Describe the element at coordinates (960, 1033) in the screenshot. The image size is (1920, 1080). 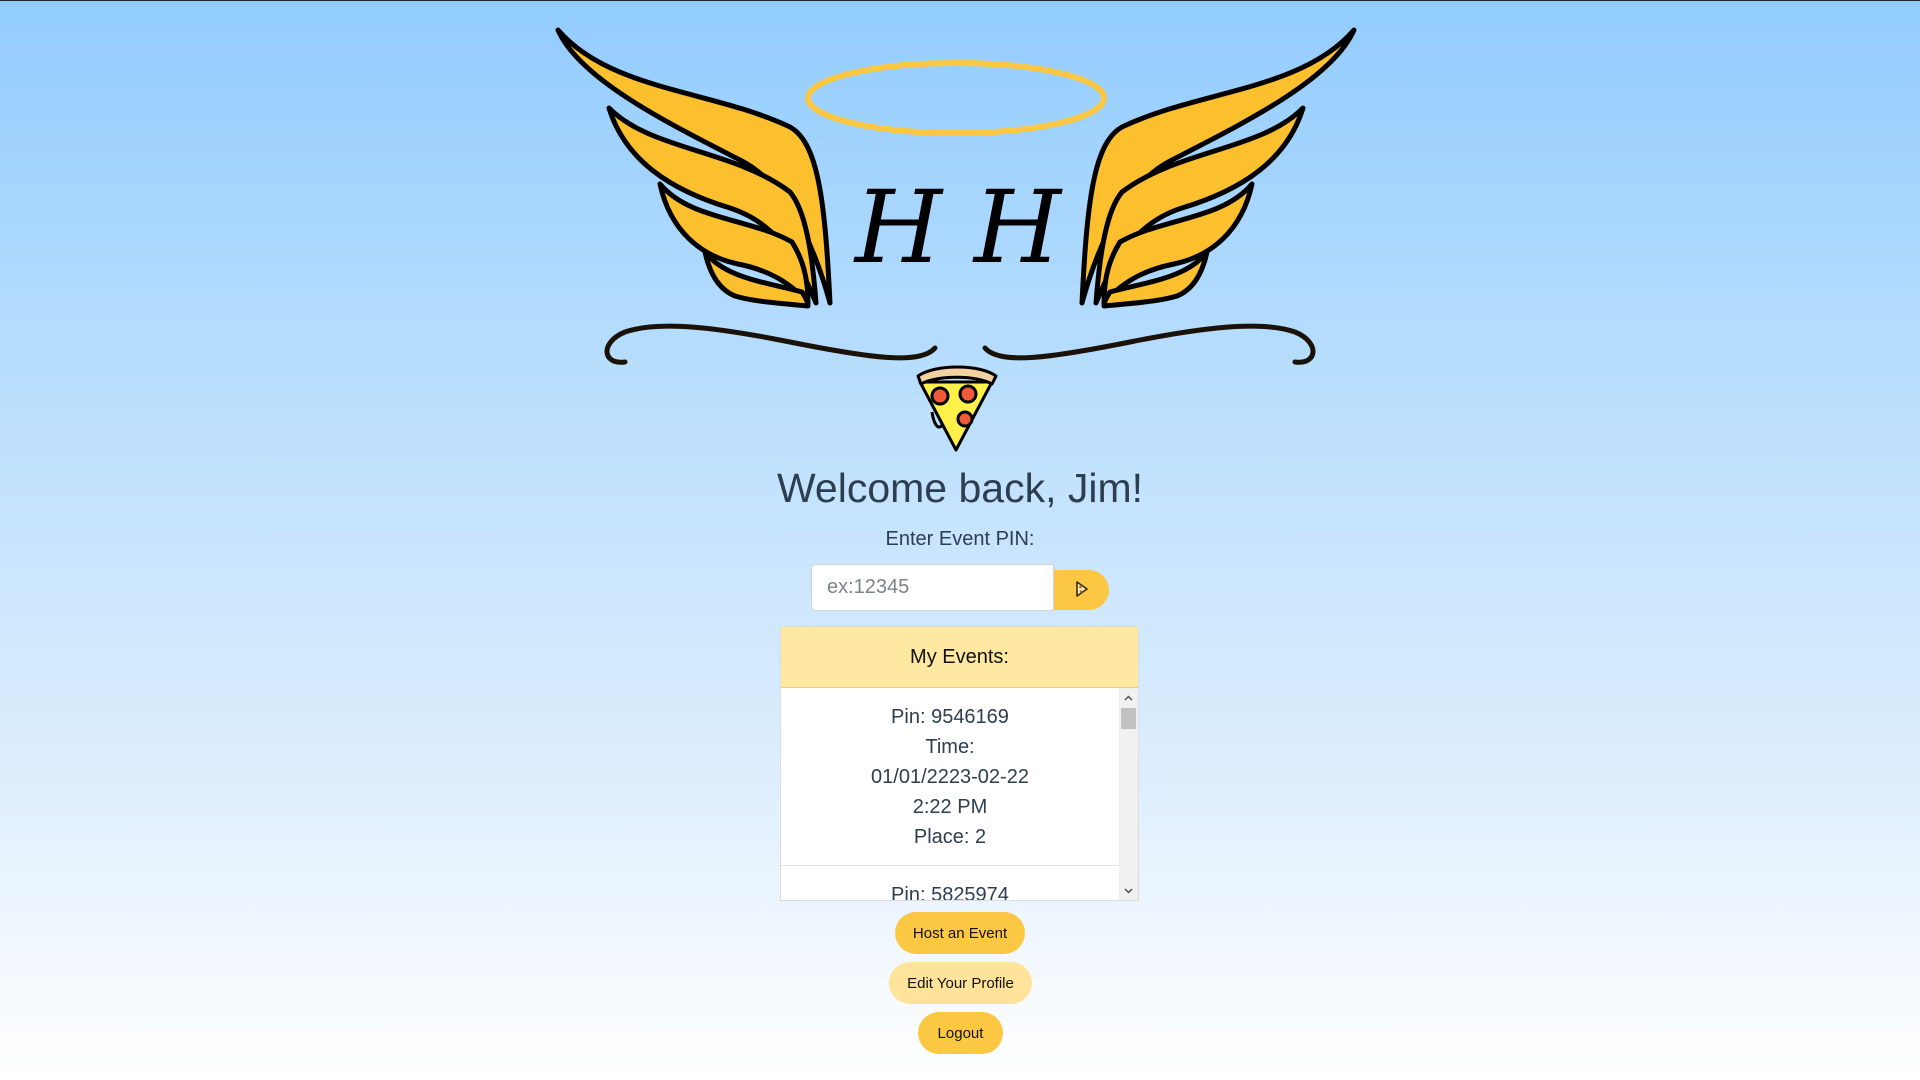
I see `logout-button: Logout` at that location.